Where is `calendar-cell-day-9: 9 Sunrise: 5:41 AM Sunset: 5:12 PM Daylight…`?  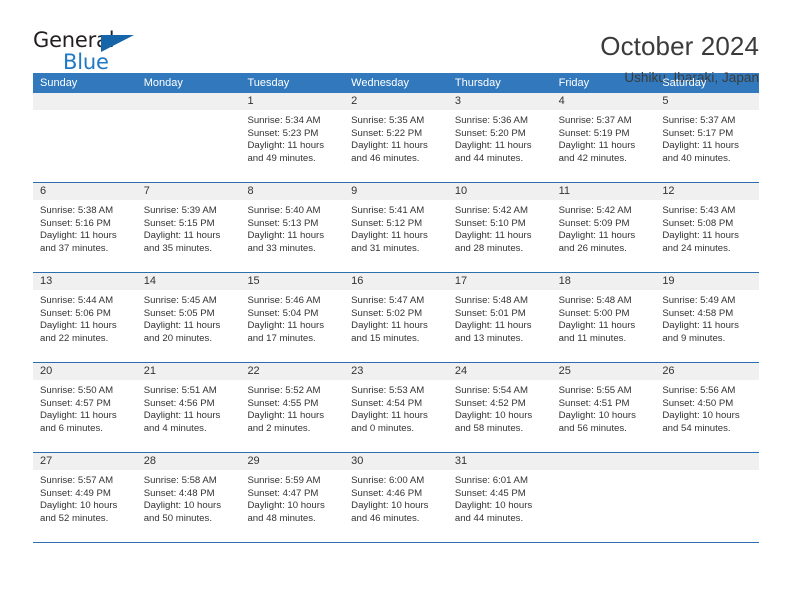 calendar-cell-day-9: 9 Sunrise: 5:41 AM Sunset: 5:12 PM Daylight… is located at coordinates (396, 227).